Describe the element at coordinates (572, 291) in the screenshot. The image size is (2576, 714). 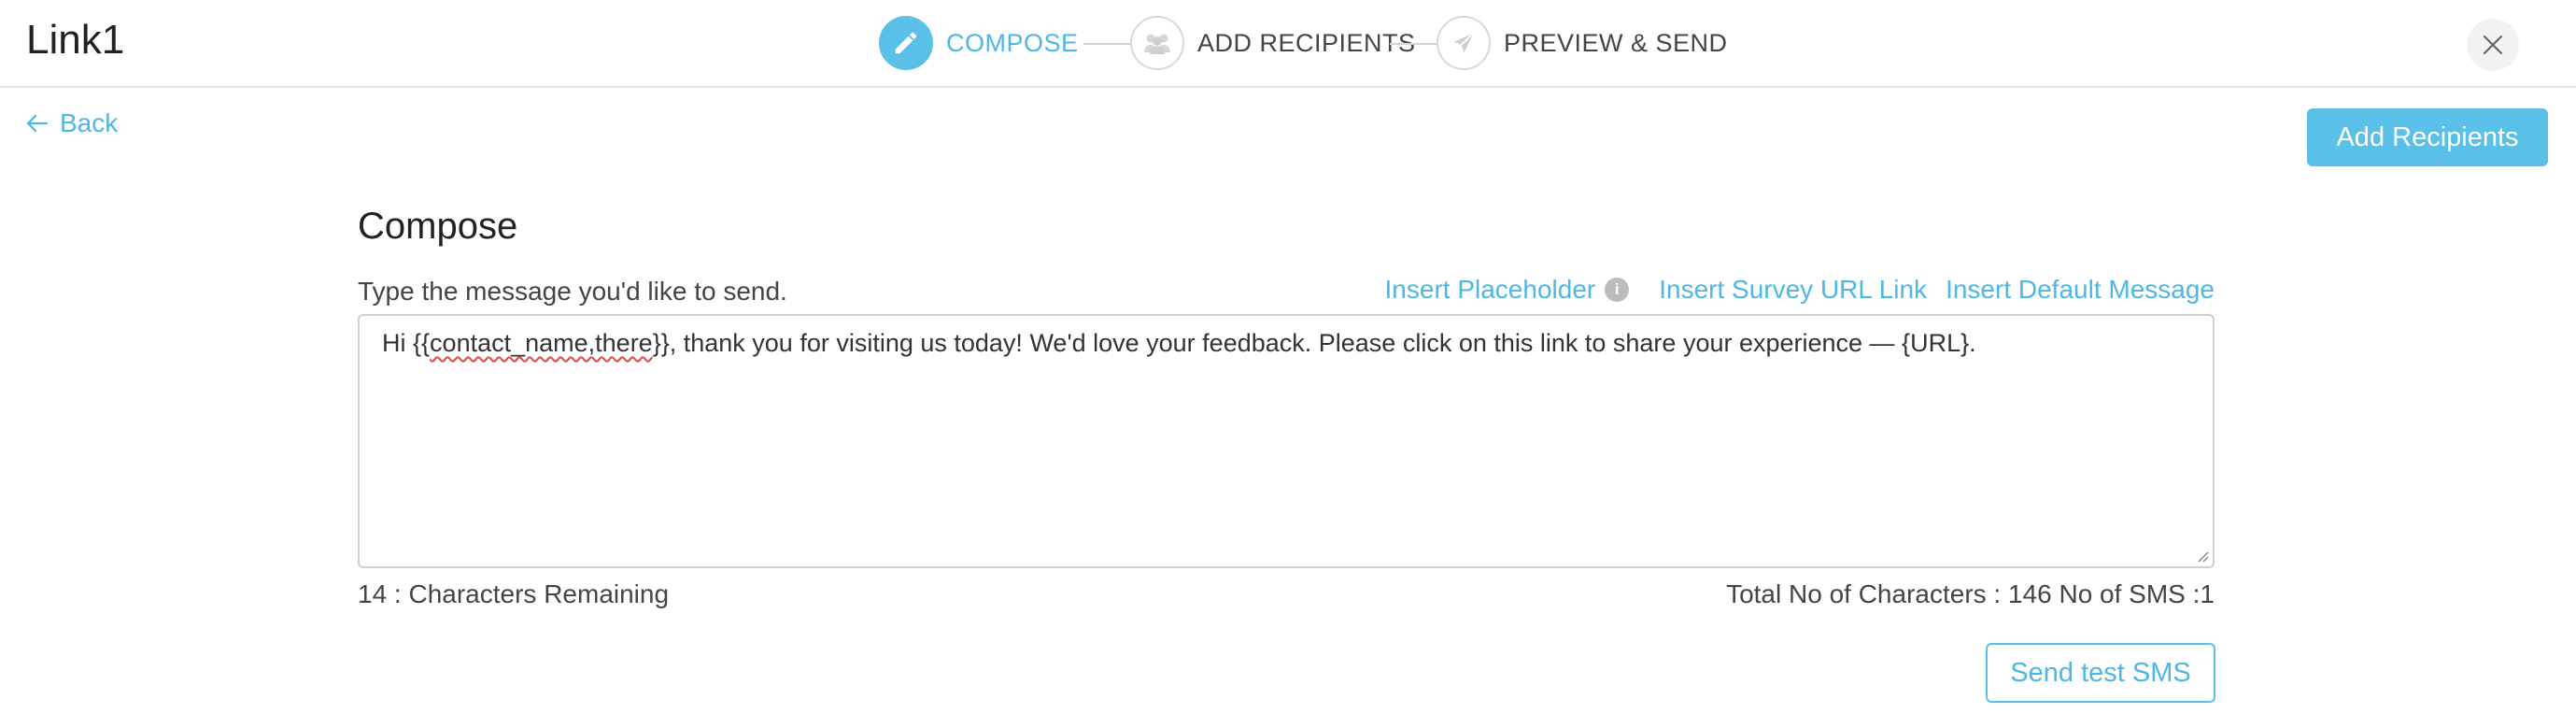
I see `compose-instruction: Type the message you'd like to send.` at that location.